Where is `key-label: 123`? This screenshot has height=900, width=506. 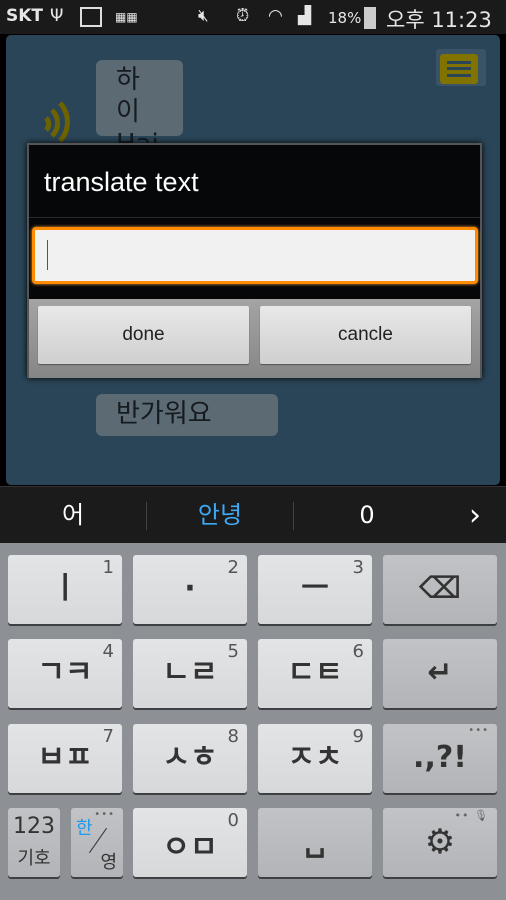 key-label: 123 is located at coordinates (34, 826).